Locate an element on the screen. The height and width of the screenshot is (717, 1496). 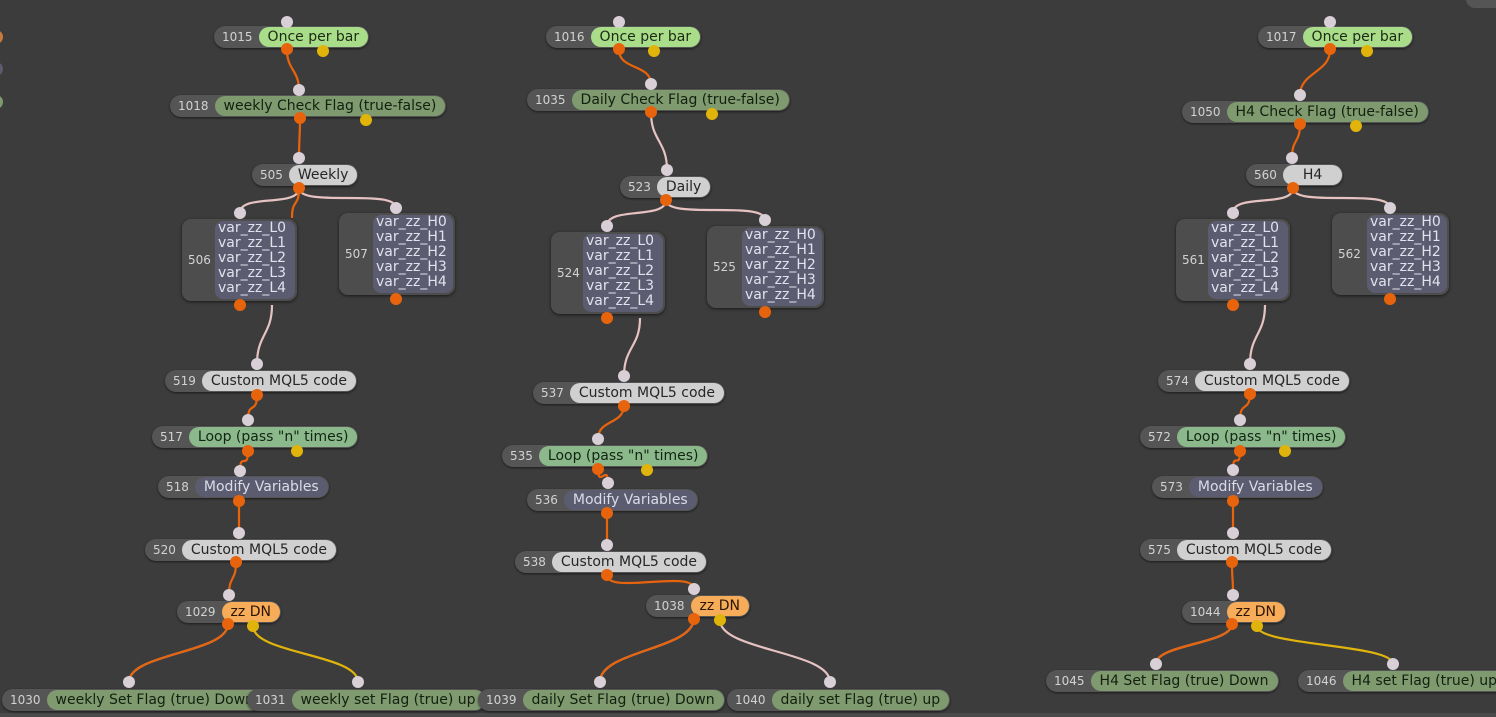
node-572-loop: 572 Loop (pass "n" times) is located at coordinates (1243, 437).